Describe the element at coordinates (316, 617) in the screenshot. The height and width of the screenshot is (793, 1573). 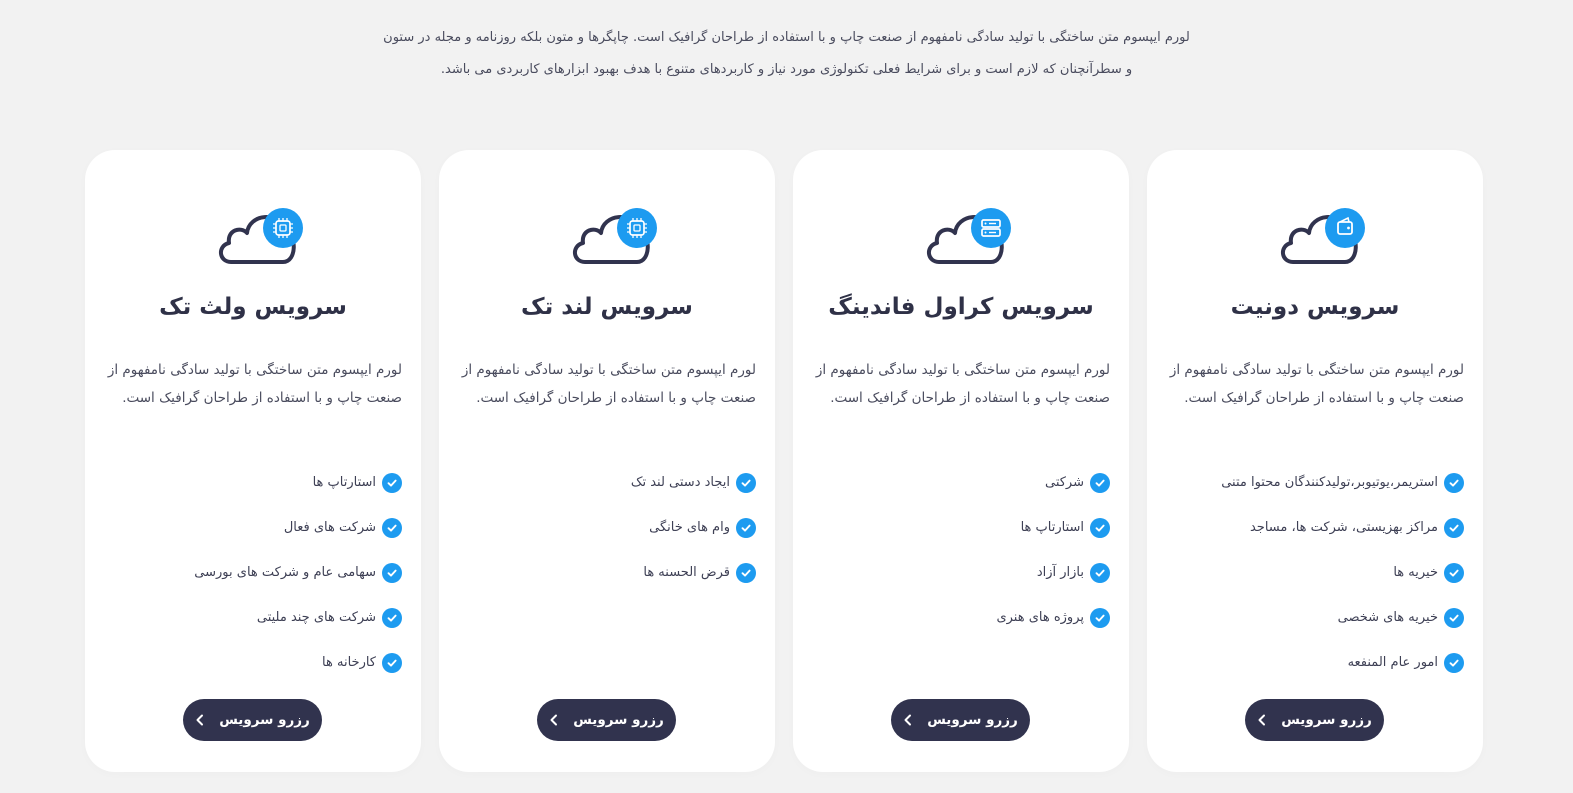
I see `feature-label: شرکت های چند ملیتی` at that location.